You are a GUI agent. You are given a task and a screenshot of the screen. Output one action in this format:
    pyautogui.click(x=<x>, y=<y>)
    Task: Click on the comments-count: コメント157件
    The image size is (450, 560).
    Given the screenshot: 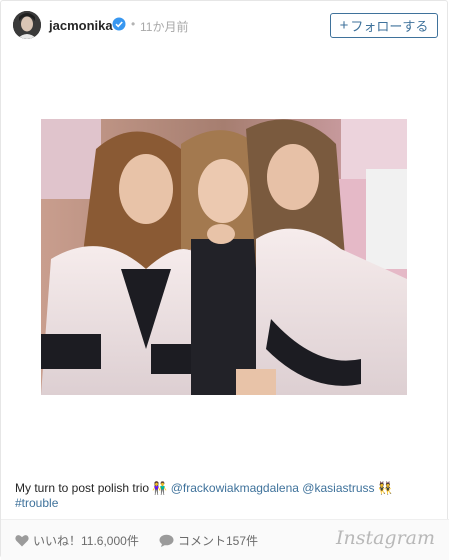 What is the action you would take?
    pyautogui.click(x=208, y=540)
    